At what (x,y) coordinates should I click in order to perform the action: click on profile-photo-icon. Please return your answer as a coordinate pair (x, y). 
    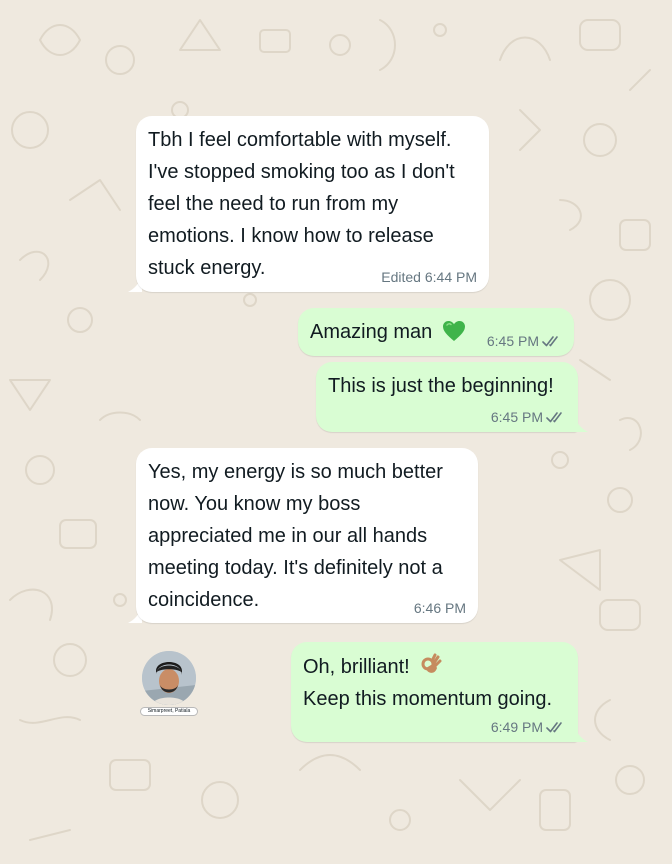
    Looking at the image, I should click on (169, 678).